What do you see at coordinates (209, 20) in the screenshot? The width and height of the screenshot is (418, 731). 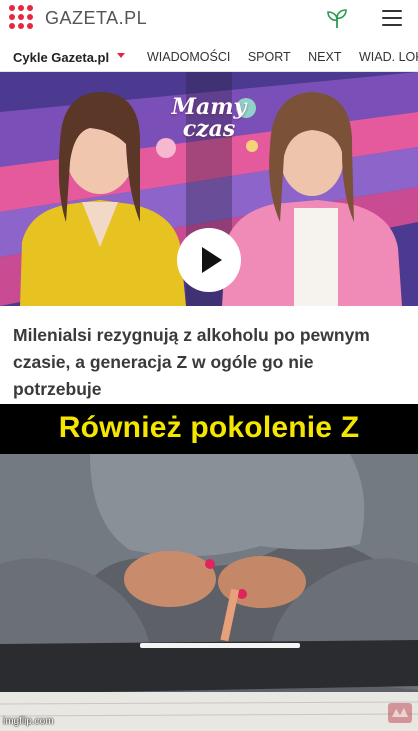 I see `site-header: GAZETA.PL` at bounding box center [209, 20].